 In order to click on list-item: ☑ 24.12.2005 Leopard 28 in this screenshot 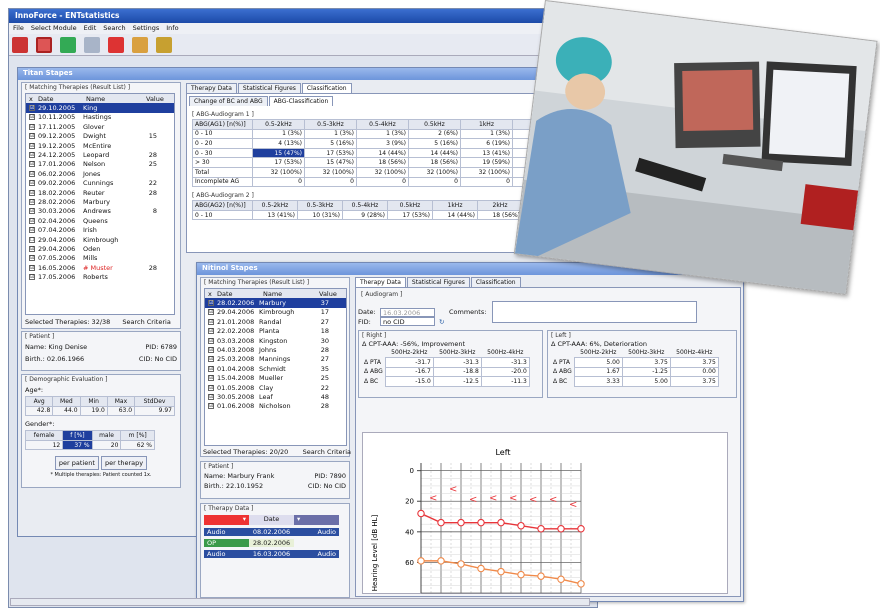, I will do `click(100, 154)`.